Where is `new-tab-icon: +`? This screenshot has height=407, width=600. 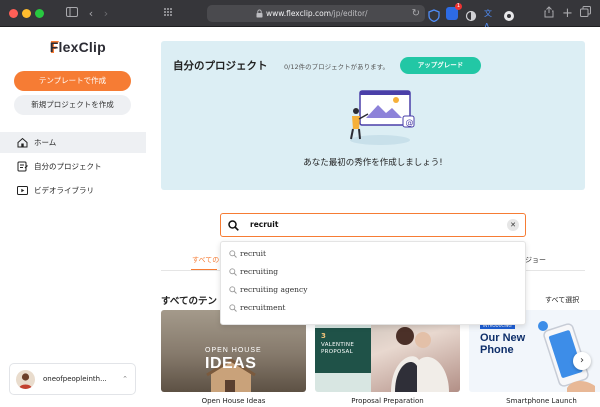
new-tab-icon: + is located at coordinates (567, 13).